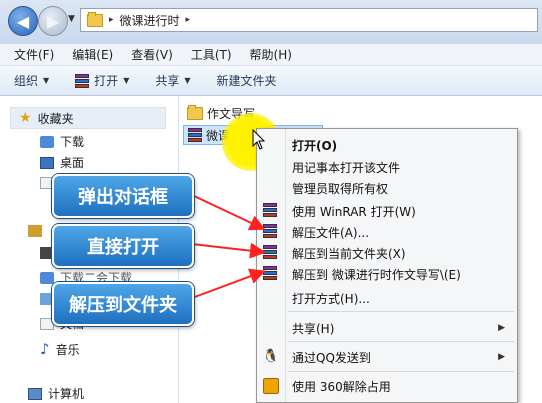 This screenshot has width=542, height=403. I want to click on music-note-icon: ♪, so click(45, 349).